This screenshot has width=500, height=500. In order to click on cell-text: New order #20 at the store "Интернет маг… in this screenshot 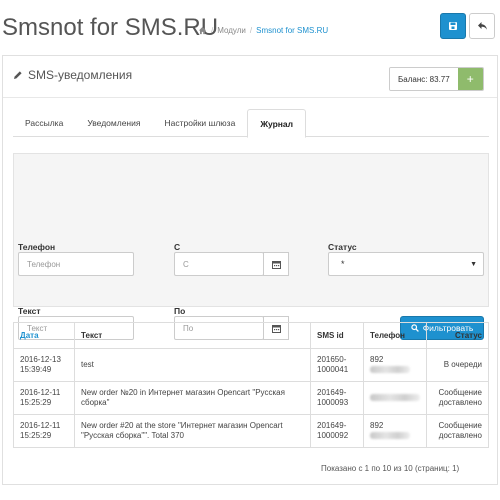, I will do `click(192, 431)`.